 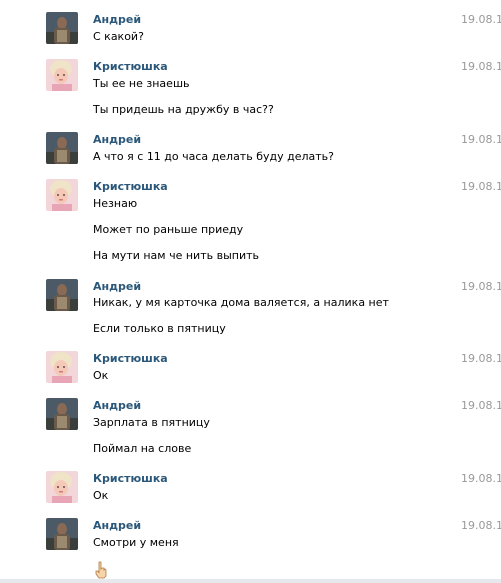 I want to click on message-text: С какой?, so click(x=118, y=36).